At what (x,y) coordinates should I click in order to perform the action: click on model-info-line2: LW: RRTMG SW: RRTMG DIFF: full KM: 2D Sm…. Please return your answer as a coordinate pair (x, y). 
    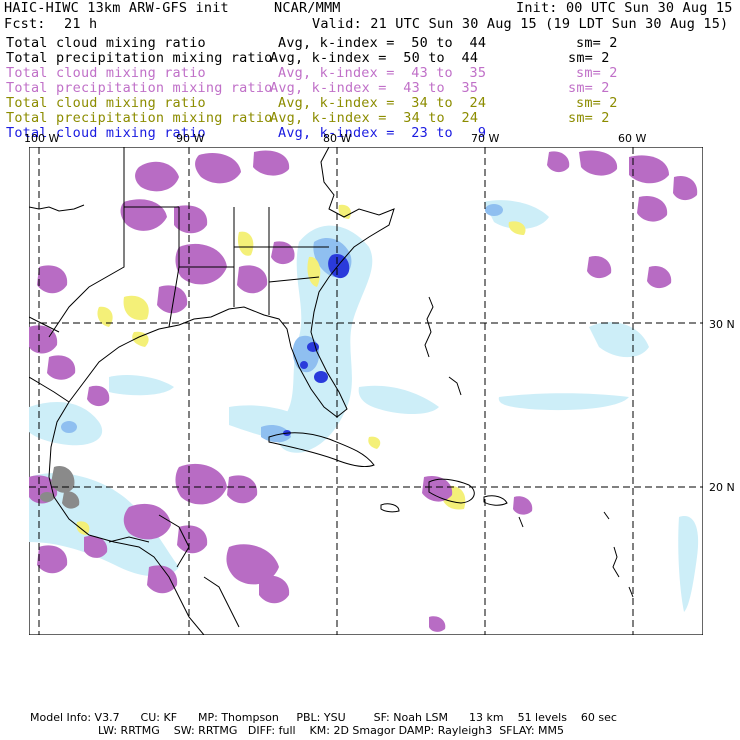
    Looking at the image, I should click on (331, 730).